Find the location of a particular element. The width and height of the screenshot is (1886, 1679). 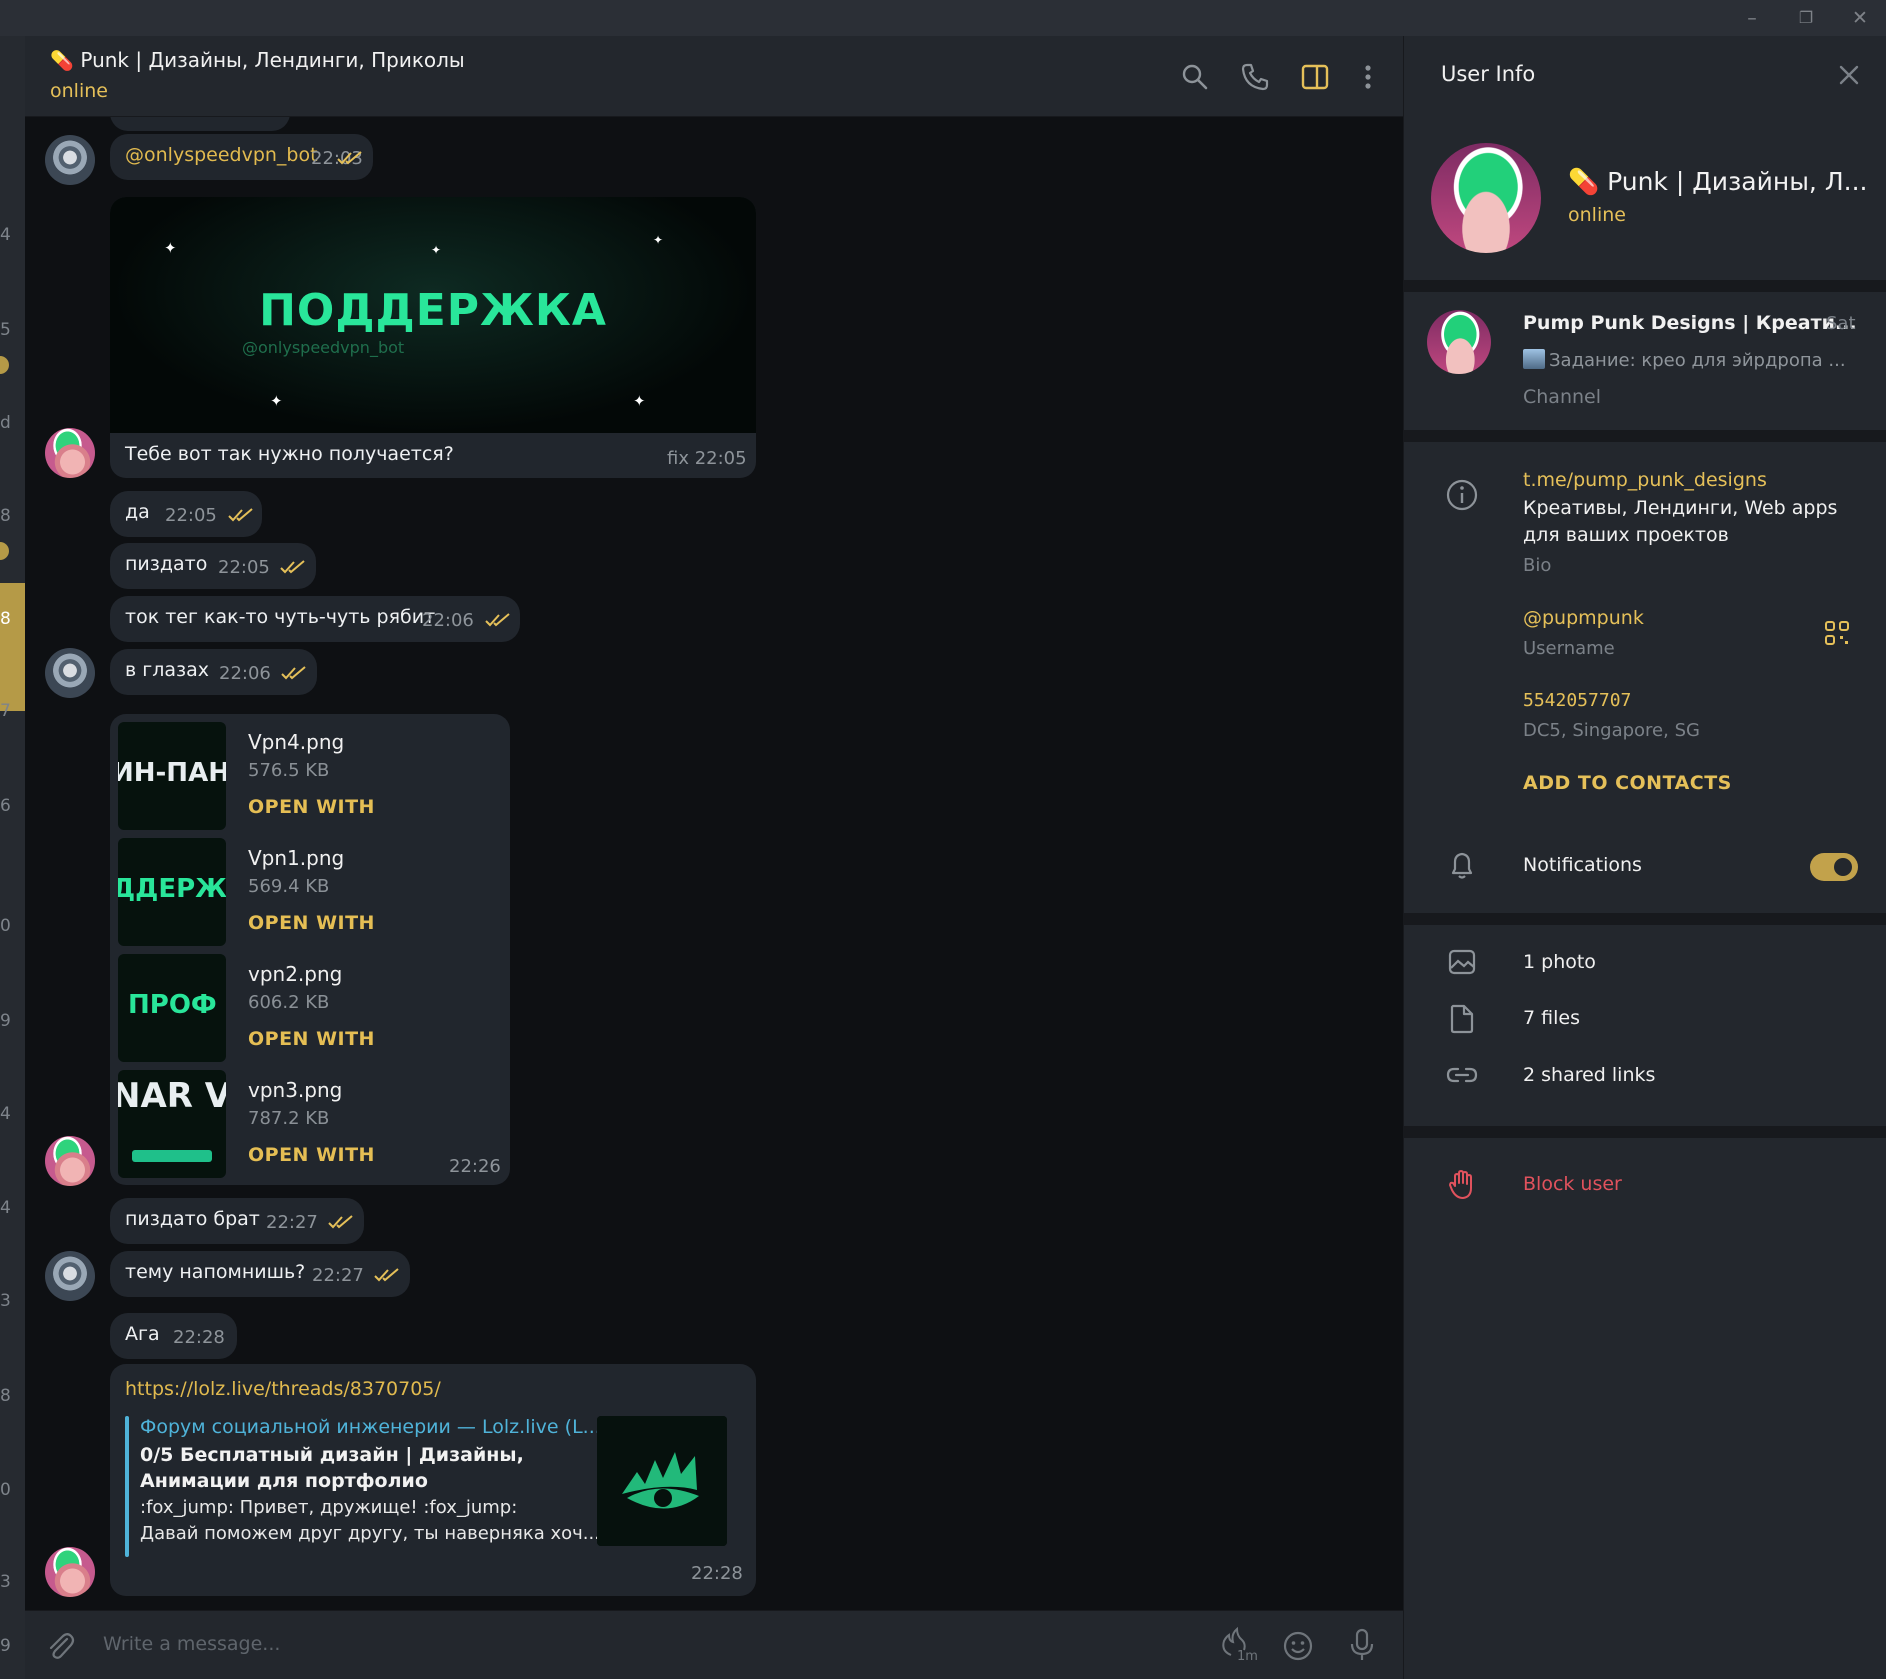

message-bubble: тему напомнишь? 22:27 is located at coordinates (260, 1274).